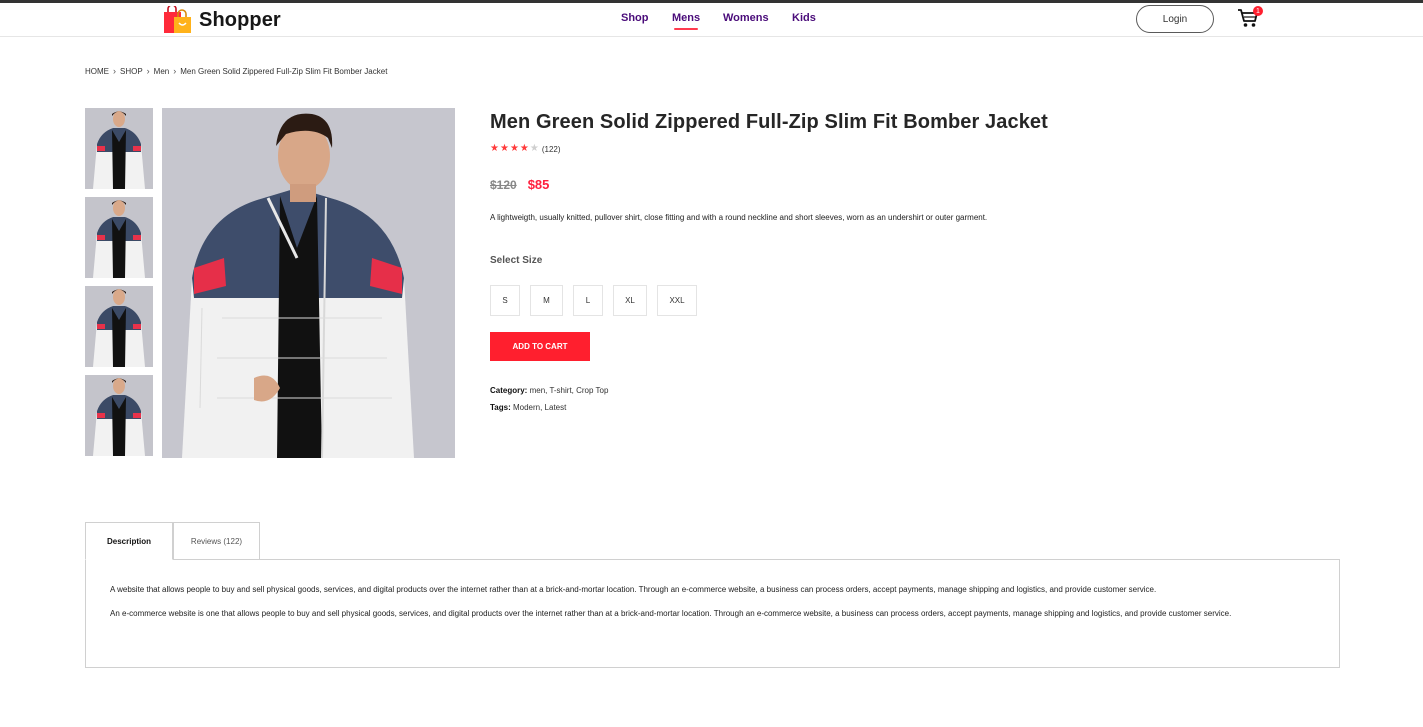 Image resolution: width=1423 pixels, height=727 pixels. I want to click on navbar: Shopper Shop Mens Womens Kids Login 1, so click(711, 20).